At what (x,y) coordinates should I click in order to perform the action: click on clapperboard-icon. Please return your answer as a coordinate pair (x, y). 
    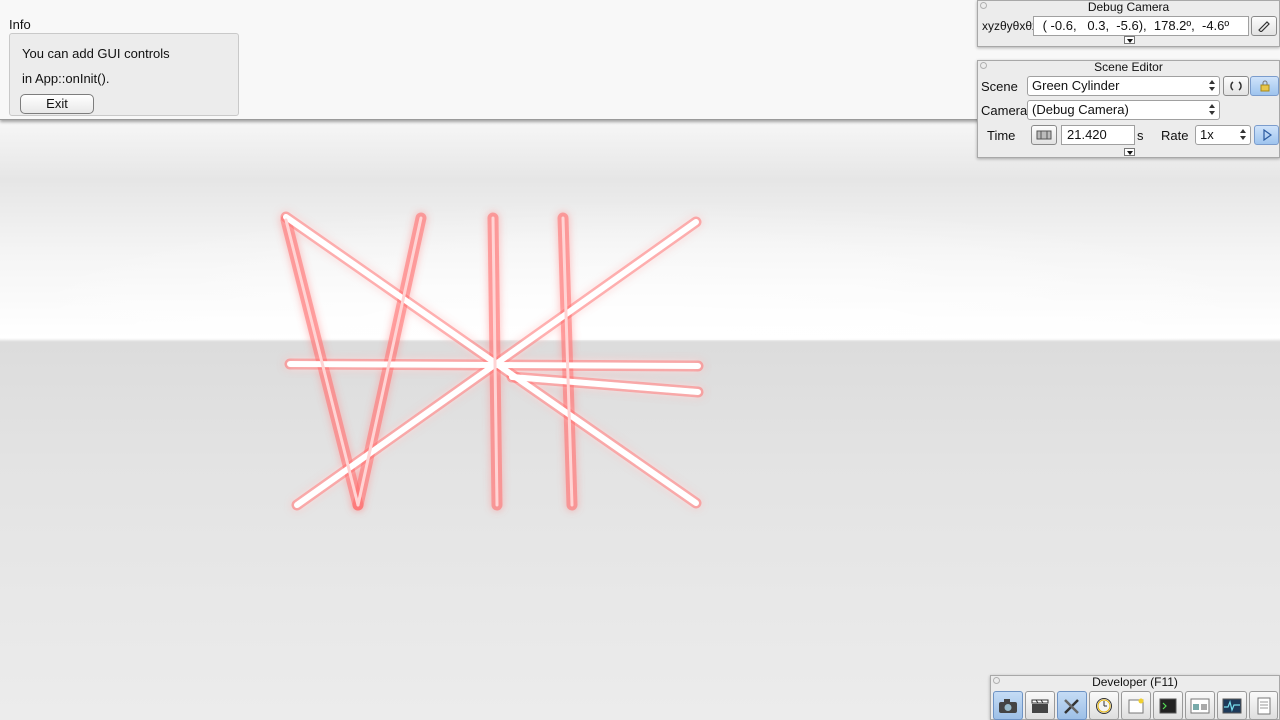
    Looking at the image, I should click on (1040, 706).